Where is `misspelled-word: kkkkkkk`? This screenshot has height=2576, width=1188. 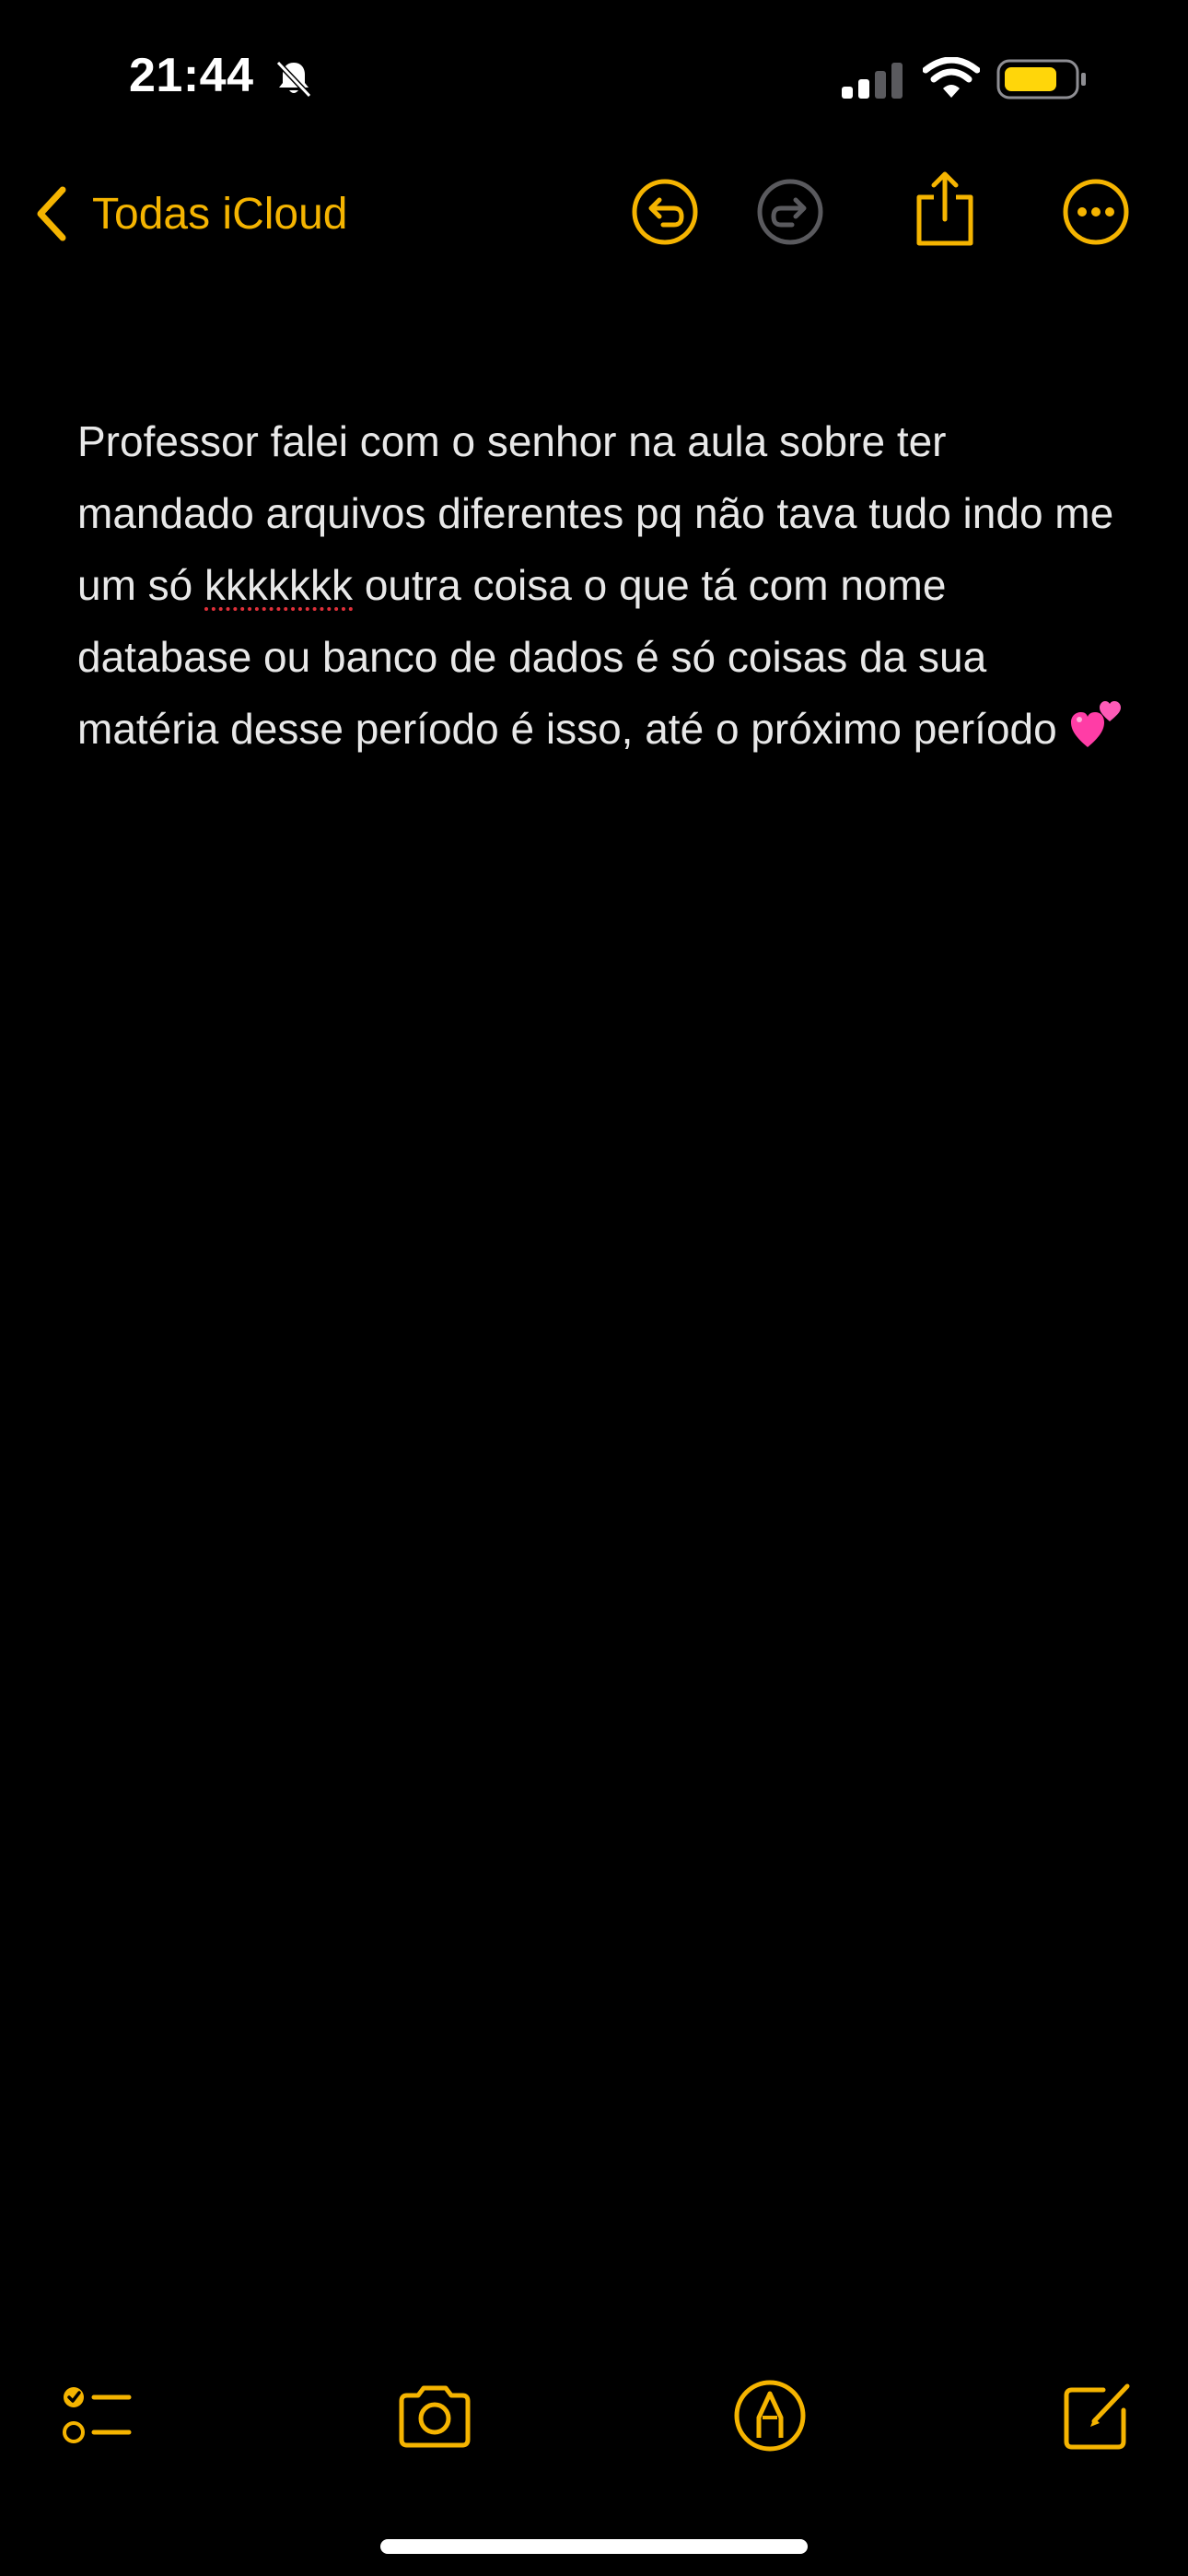 misspelled-word: kkkkkkk is located at coordinates (278, 585).